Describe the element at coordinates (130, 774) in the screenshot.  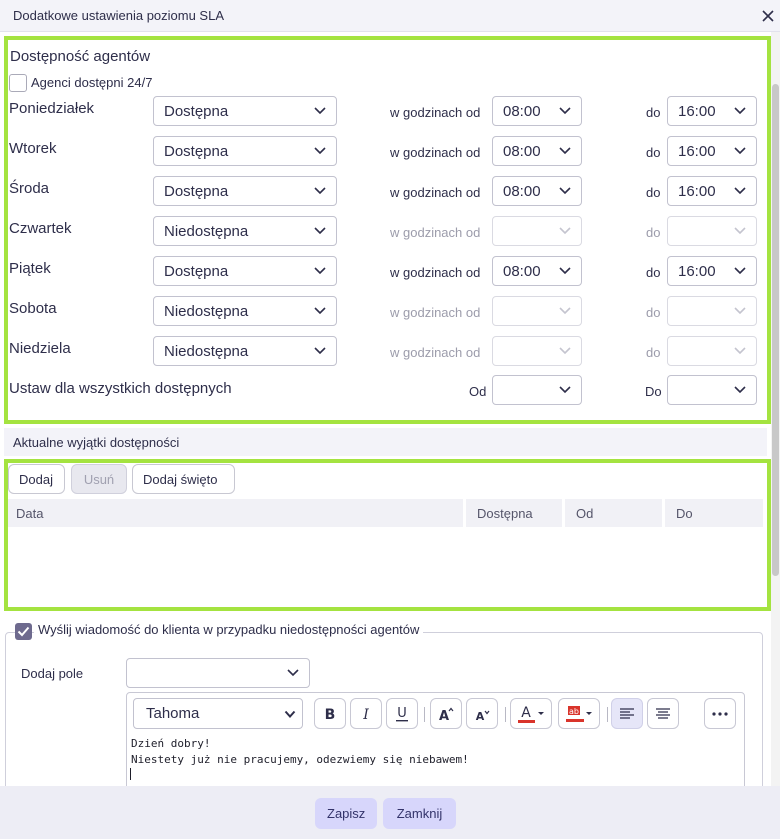
I see `text-caret` at that location.